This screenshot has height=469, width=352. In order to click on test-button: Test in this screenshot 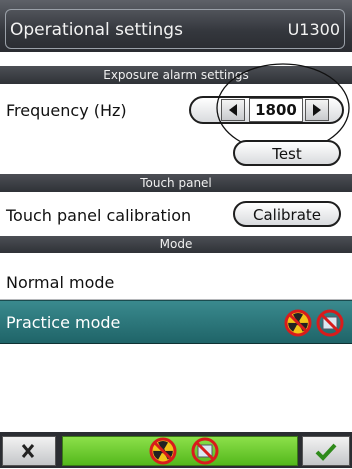, I will do `click(287, 153)`.